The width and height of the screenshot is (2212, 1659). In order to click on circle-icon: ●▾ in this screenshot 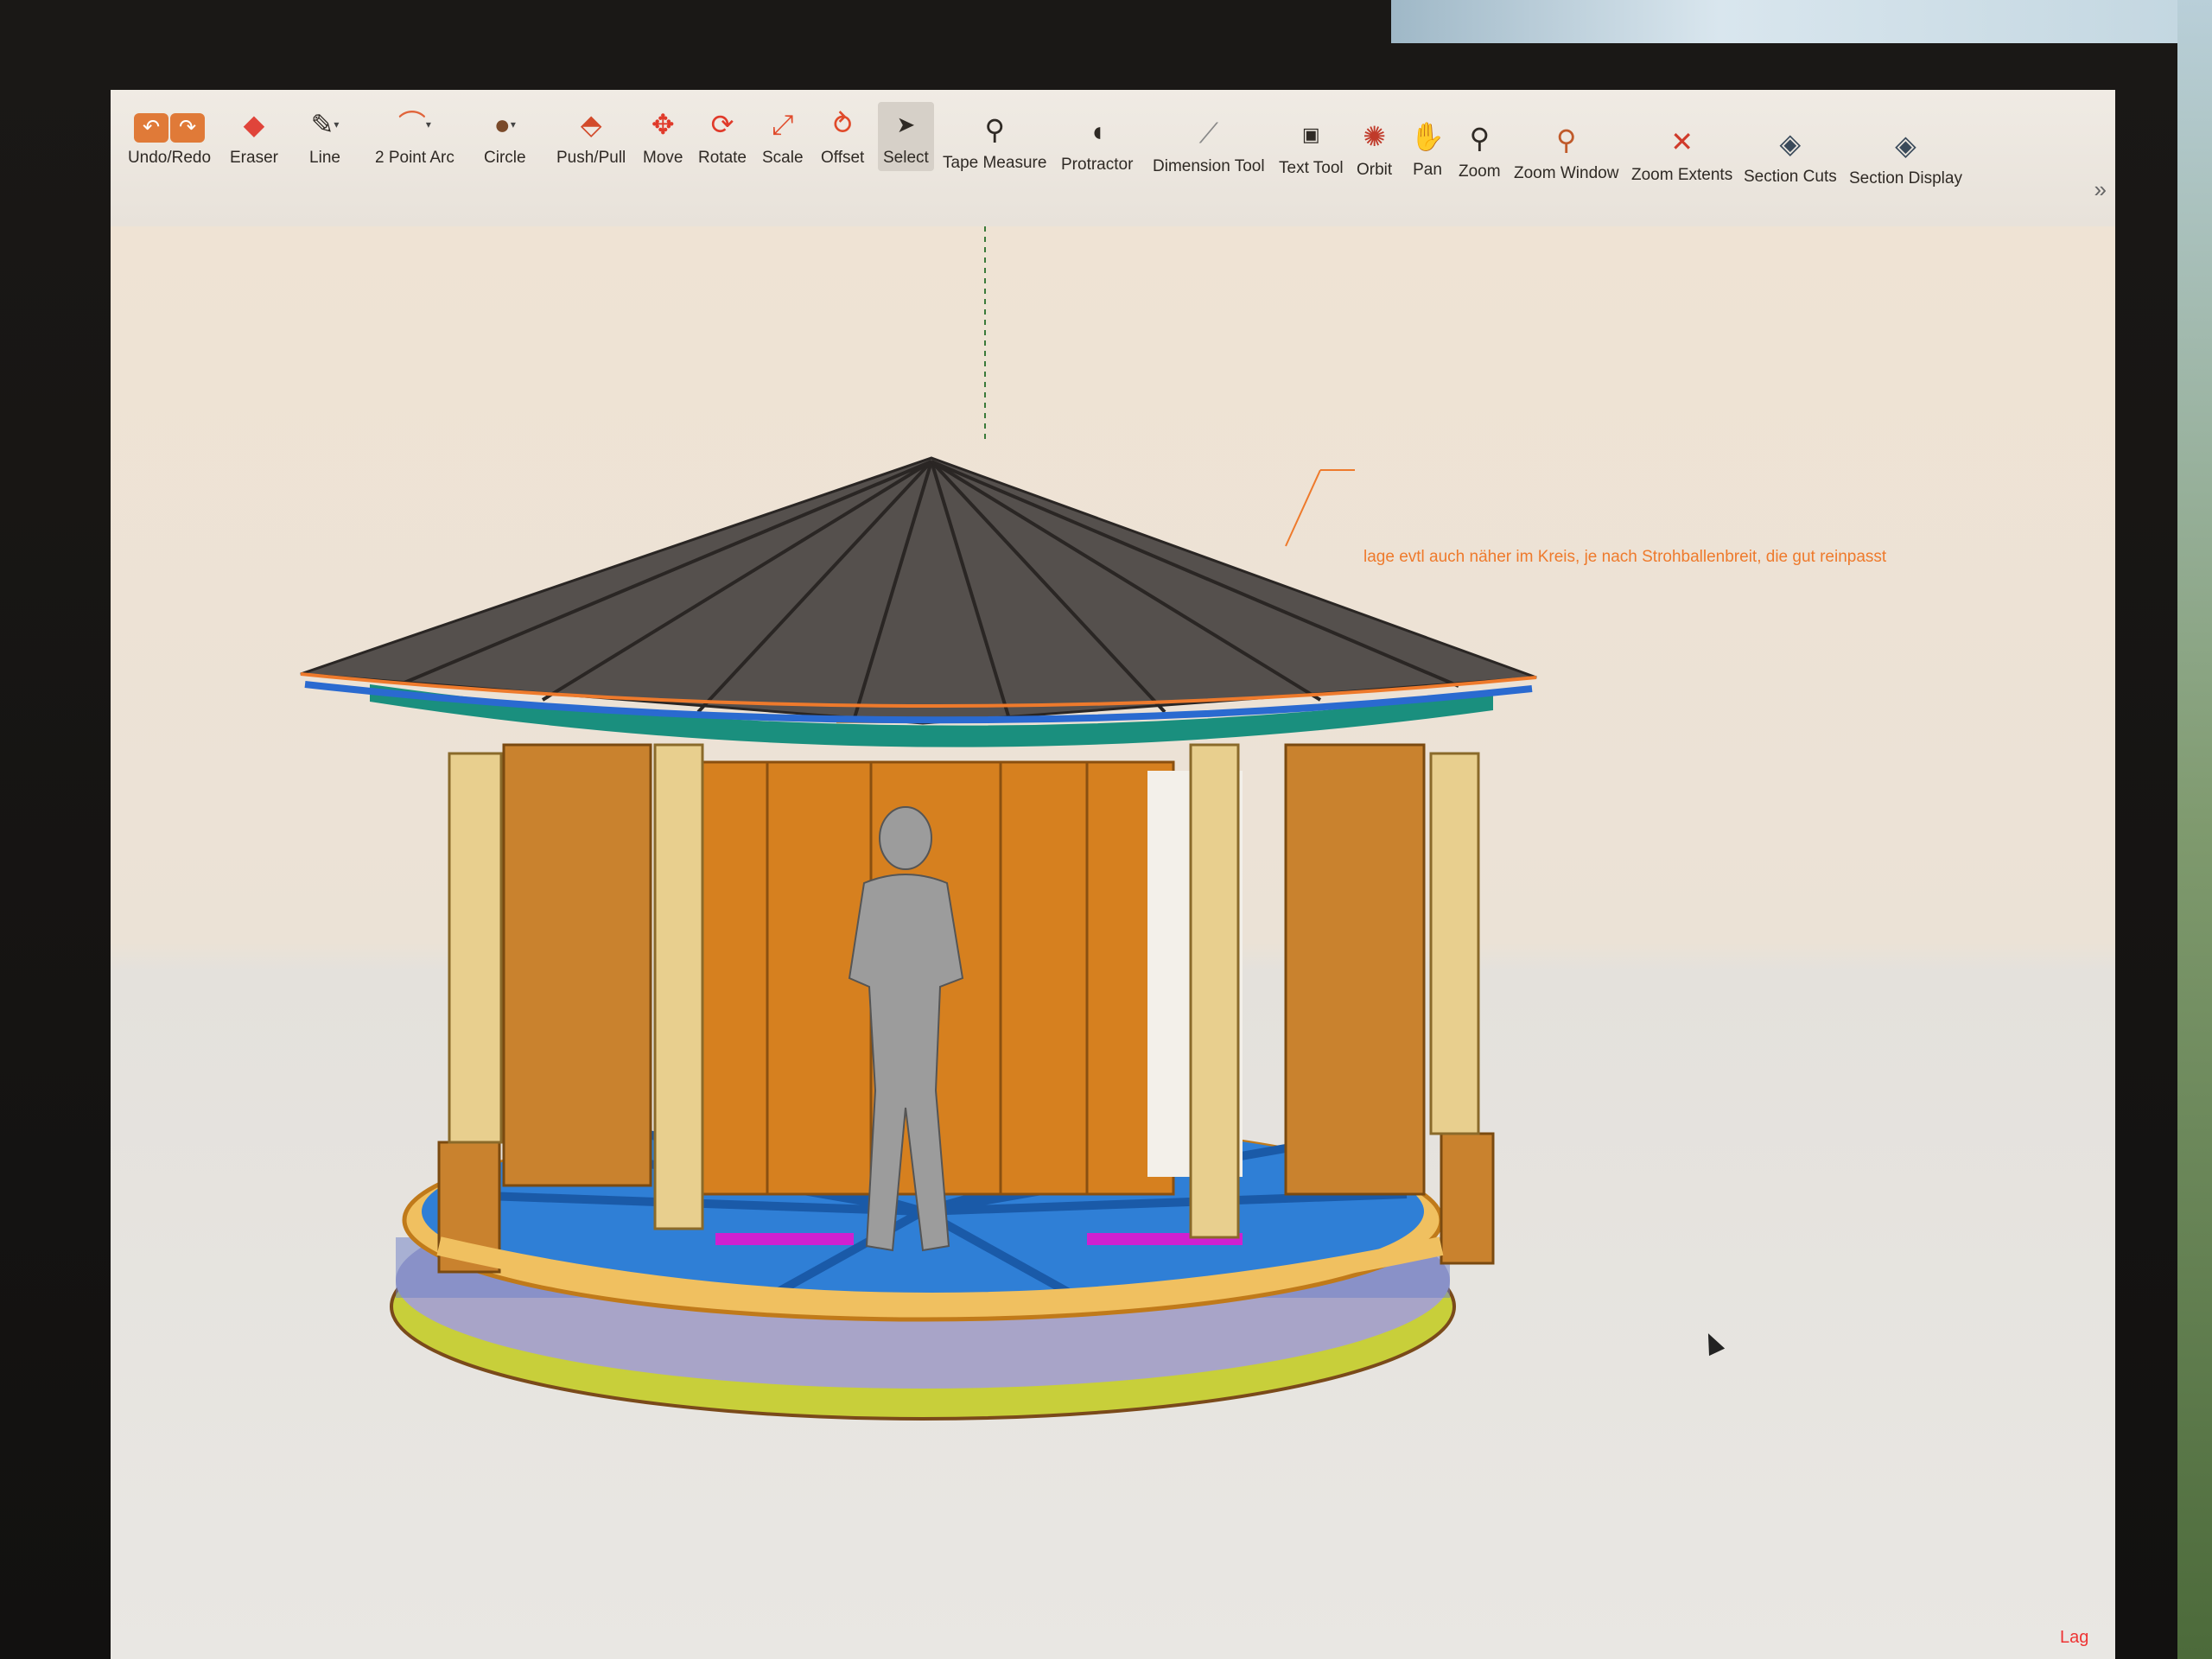, I will do `click(504, 124)`.